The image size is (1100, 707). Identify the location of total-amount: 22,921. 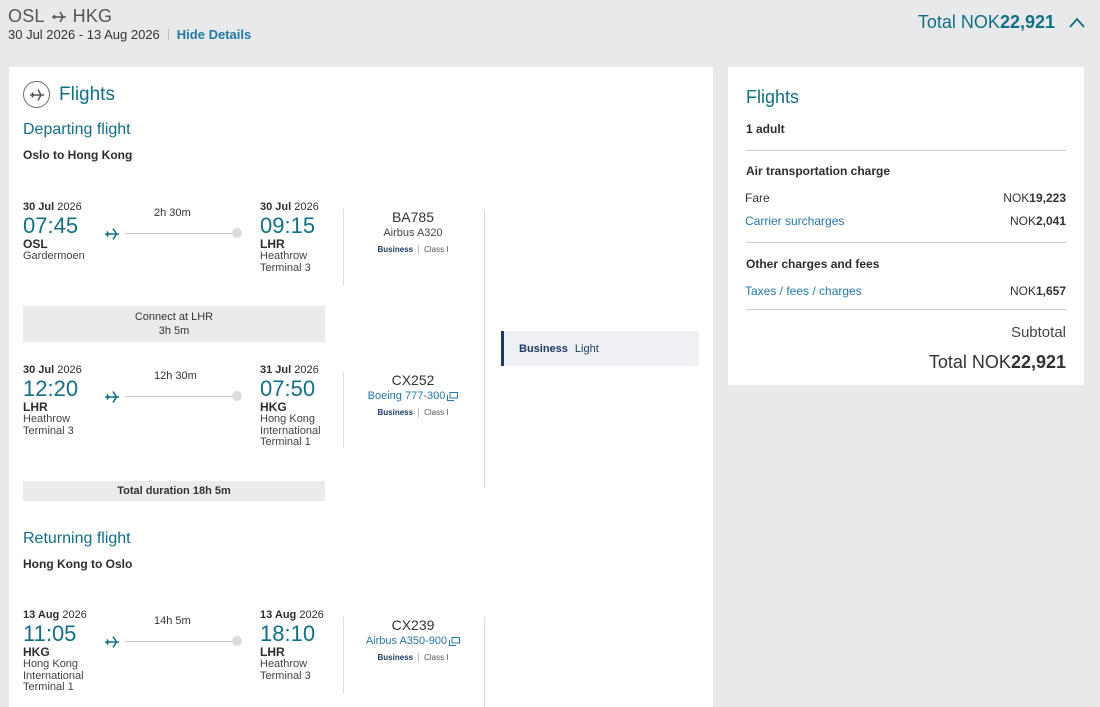
(1038, 362).